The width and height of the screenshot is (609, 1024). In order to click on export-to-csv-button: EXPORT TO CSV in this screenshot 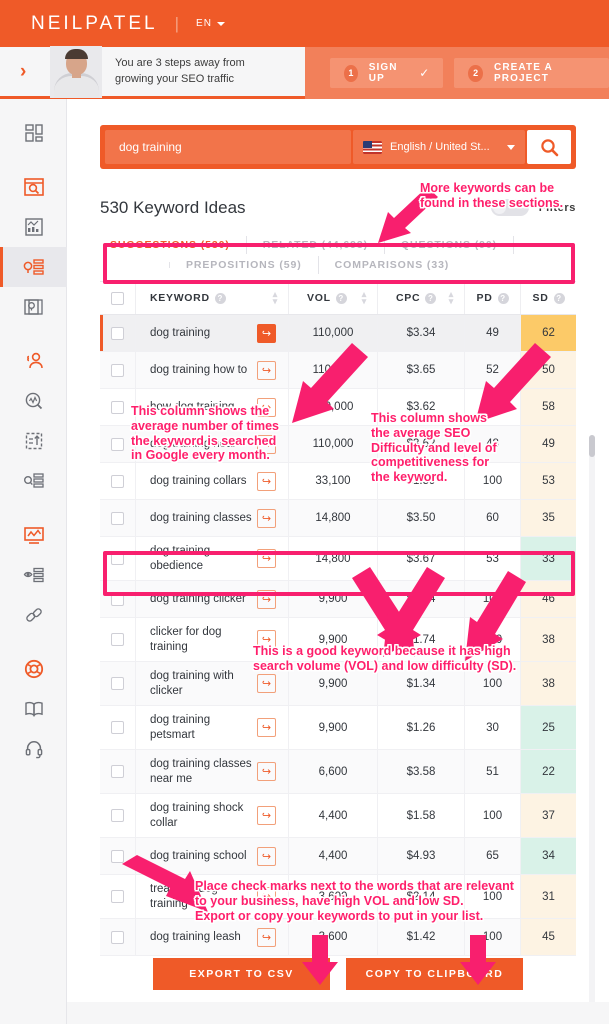, I will do `click(241, 974)`.